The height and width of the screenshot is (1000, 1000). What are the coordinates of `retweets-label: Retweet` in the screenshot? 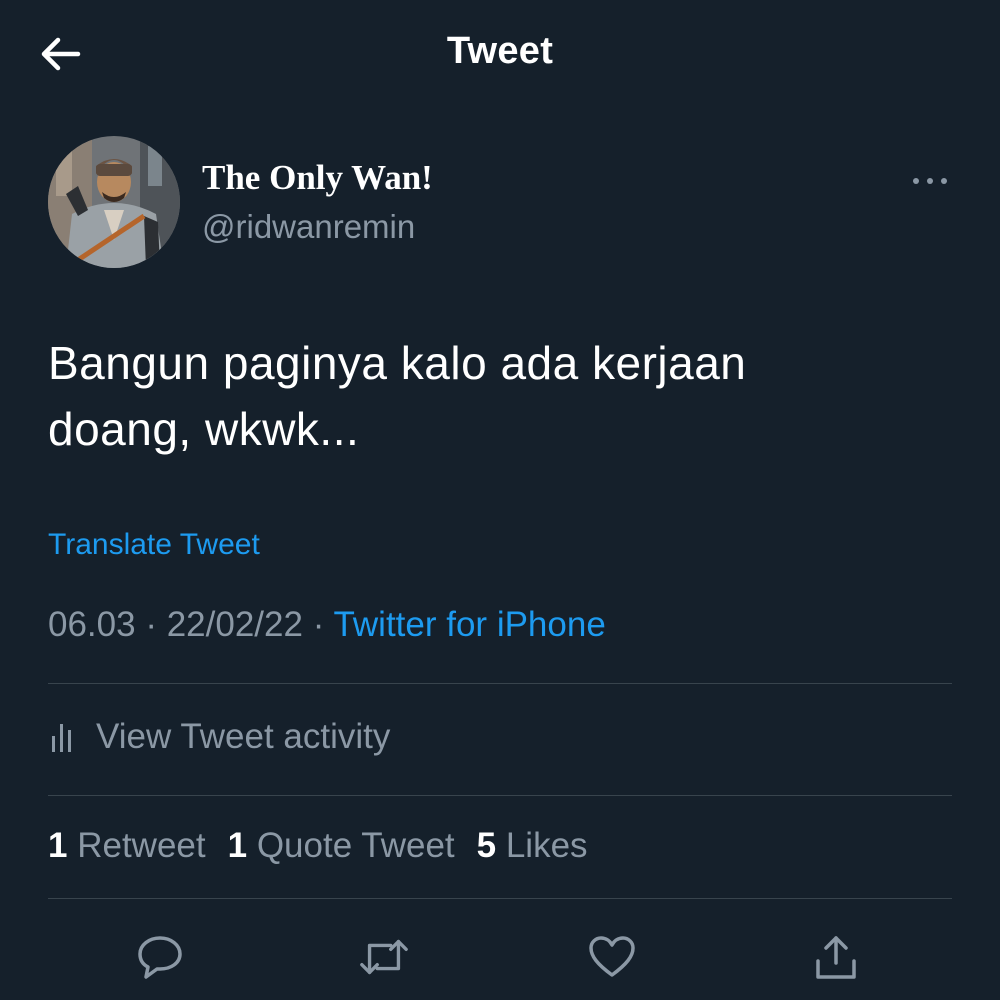 It's located at (141, 845).